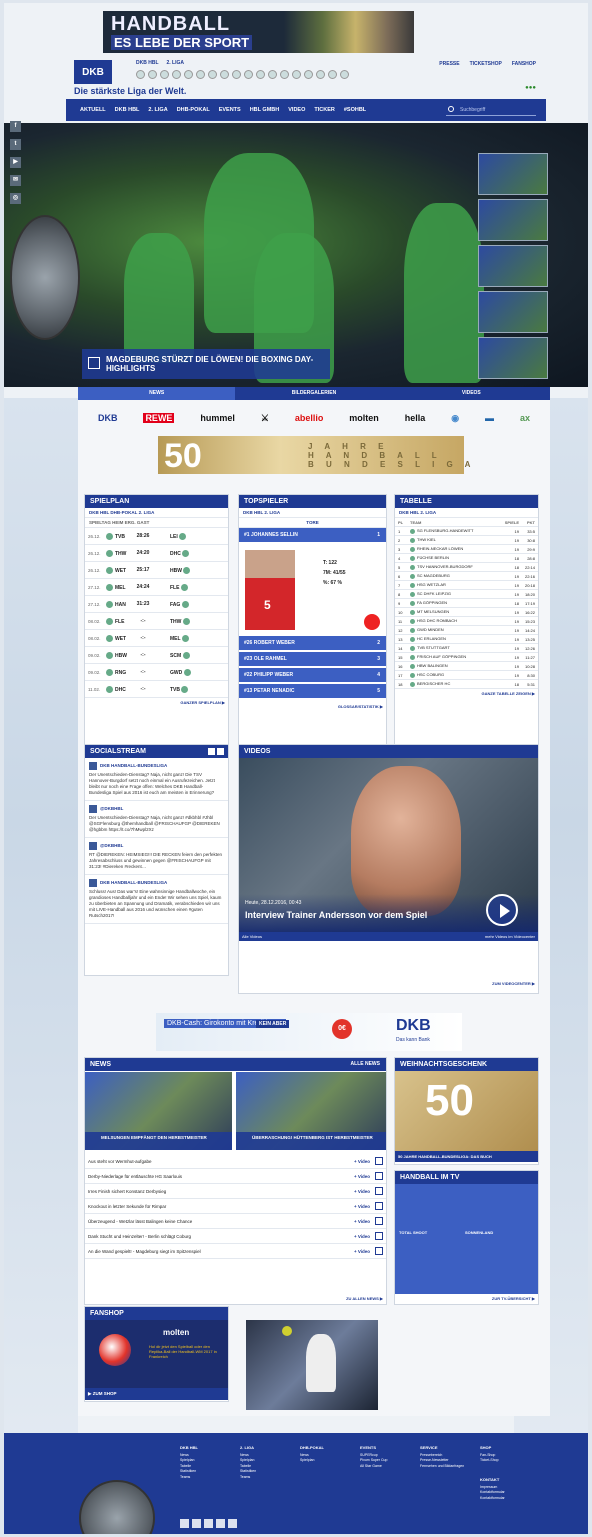 This screenshot has width=592, height=1537. What do you see at coordinates (466, 567) in the screenshot?
I see `tabelle-row: 5 TSV HANNOVER-BURGDORF 18 22:14` at bounding box center [466, 567].